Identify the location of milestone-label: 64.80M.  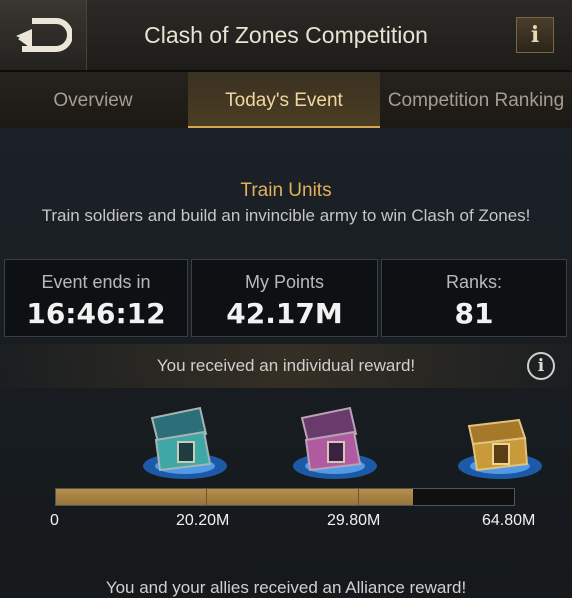
(509, 520).